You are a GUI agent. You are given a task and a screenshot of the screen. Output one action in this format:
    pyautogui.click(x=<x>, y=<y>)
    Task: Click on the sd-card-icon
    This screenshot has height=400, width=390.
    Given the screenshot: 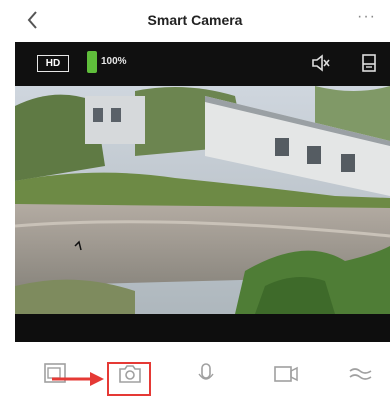 What is the action you would take?
    pyautogui.click(x=369, y=63)
    